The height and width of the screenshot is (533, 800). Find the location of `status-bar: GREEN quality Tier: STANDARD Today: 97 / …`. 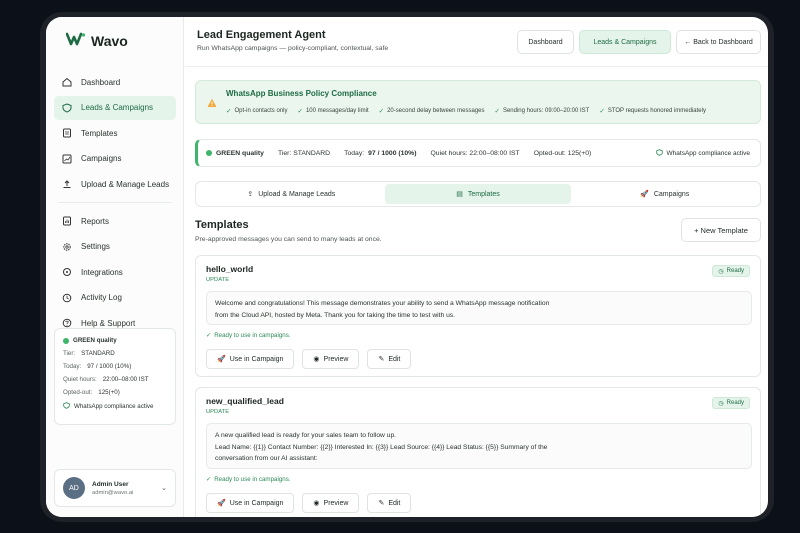

status-bar: GREEN quality Tier: STANDARD Today: 97 / … is located at coordinates (478, 153).